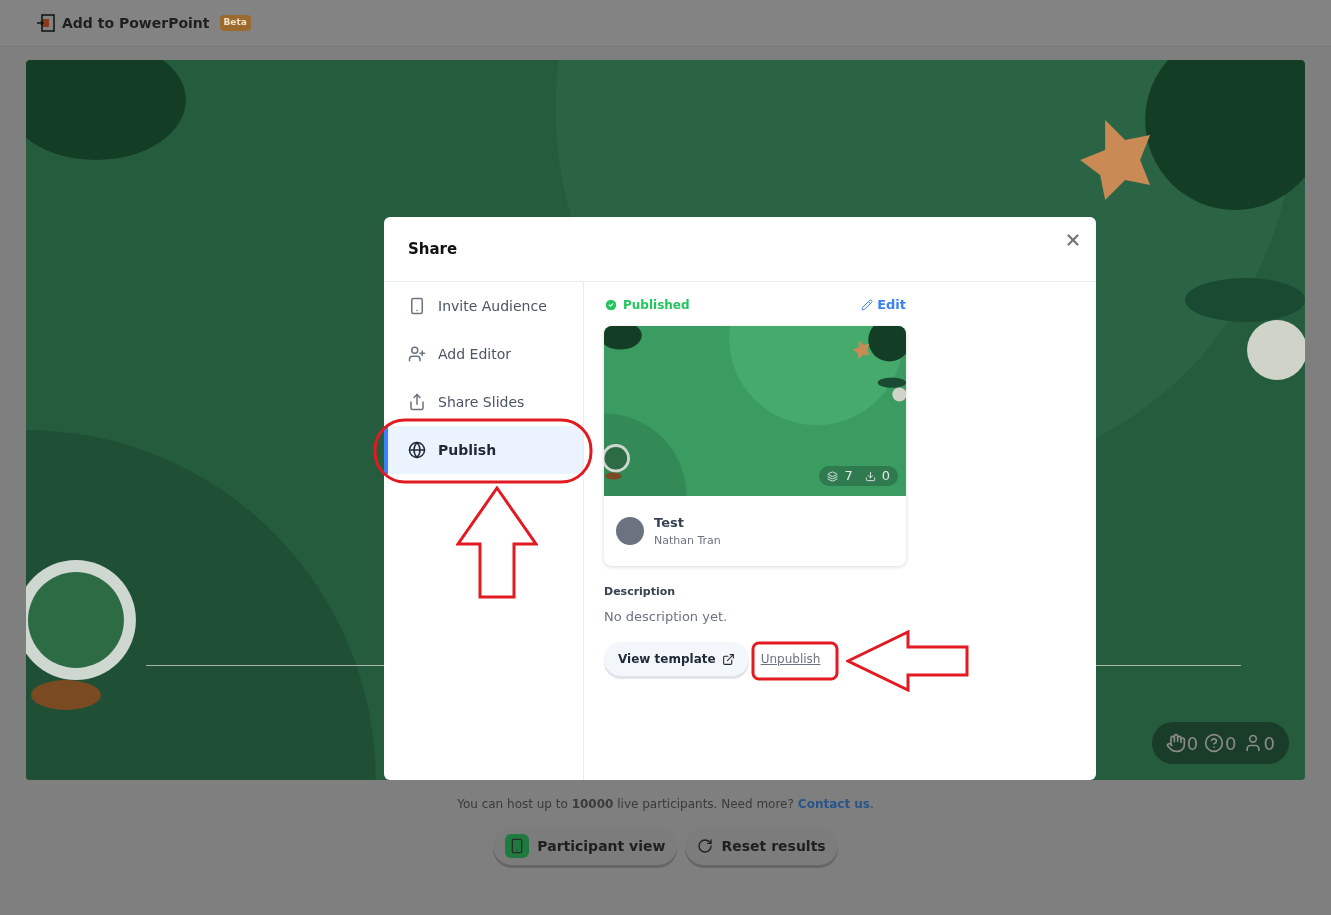 This screenshot has width=1331, height=915. I want to click on period-text: ., so click(872, 804).